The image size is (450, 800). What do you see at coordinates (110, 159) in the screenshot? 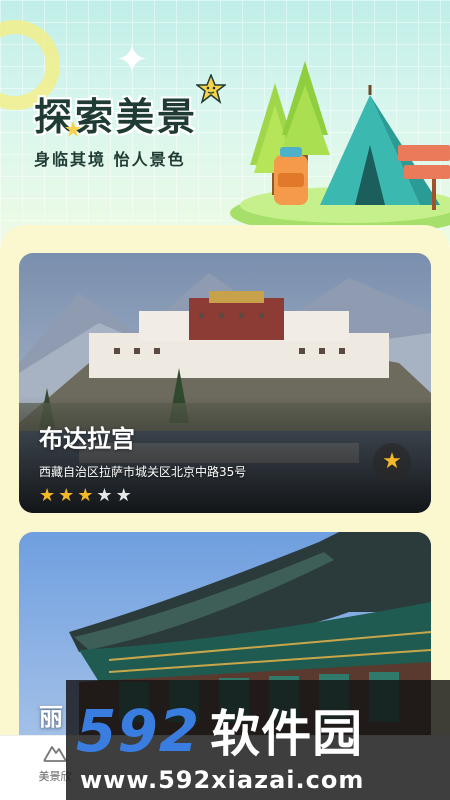
I see `page-subtitle: 身临其境 怡人景色` at bounding box center [110, 159].